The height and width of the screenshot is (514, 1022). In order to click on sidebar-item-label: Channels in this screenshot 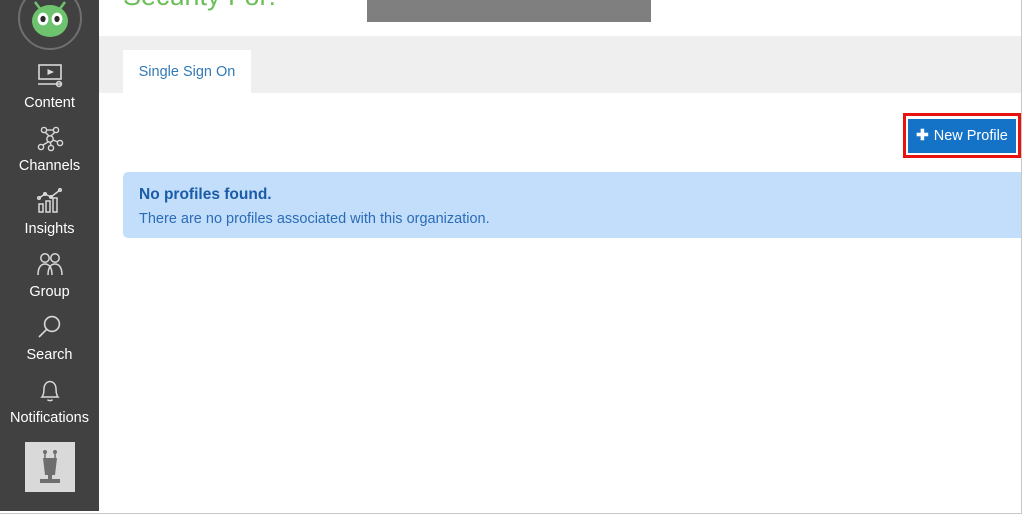, I will do `click(49, 166)`.